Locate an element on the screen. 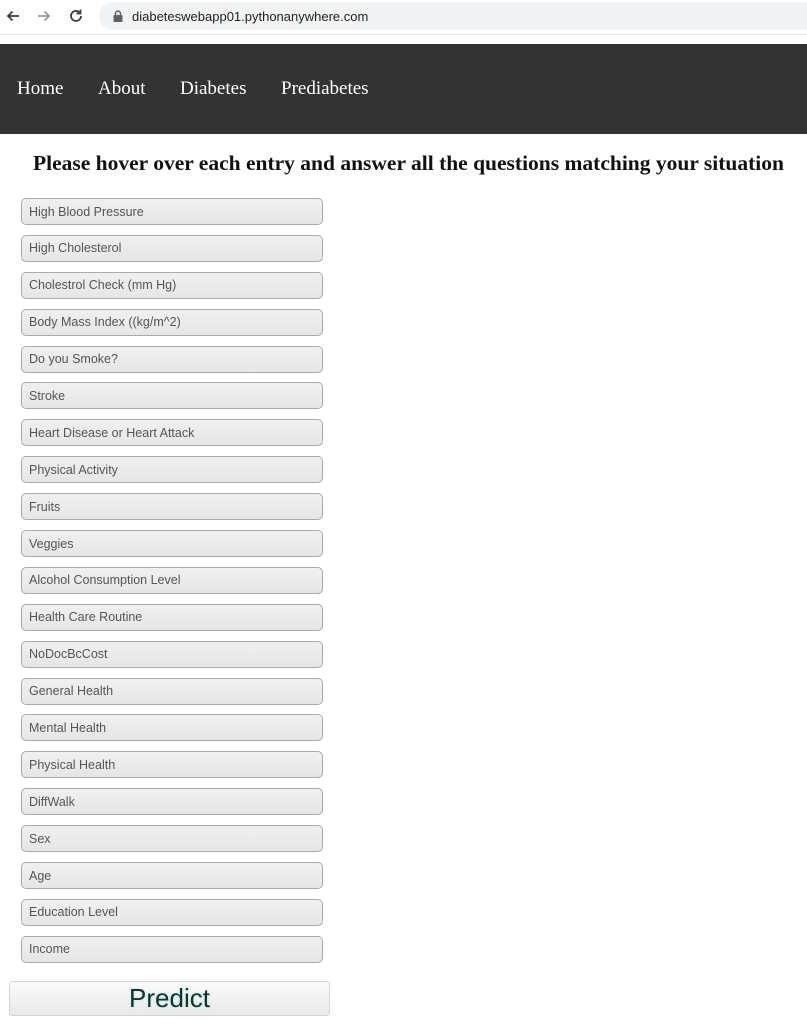  arrow-right-icon is located at coordinates (44, 16).